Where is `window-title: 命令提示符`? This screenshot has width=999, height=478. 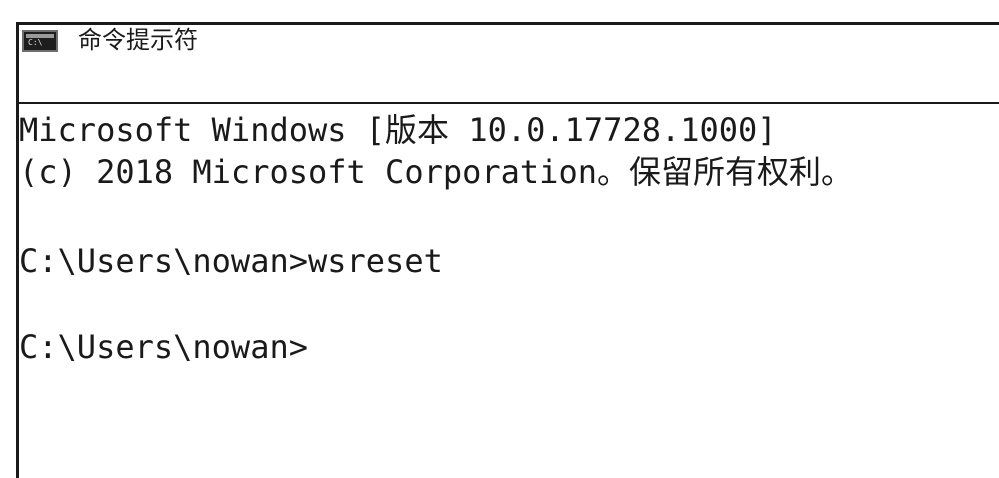
window-title: 命令提示符 is located at coordinates (138, 40).